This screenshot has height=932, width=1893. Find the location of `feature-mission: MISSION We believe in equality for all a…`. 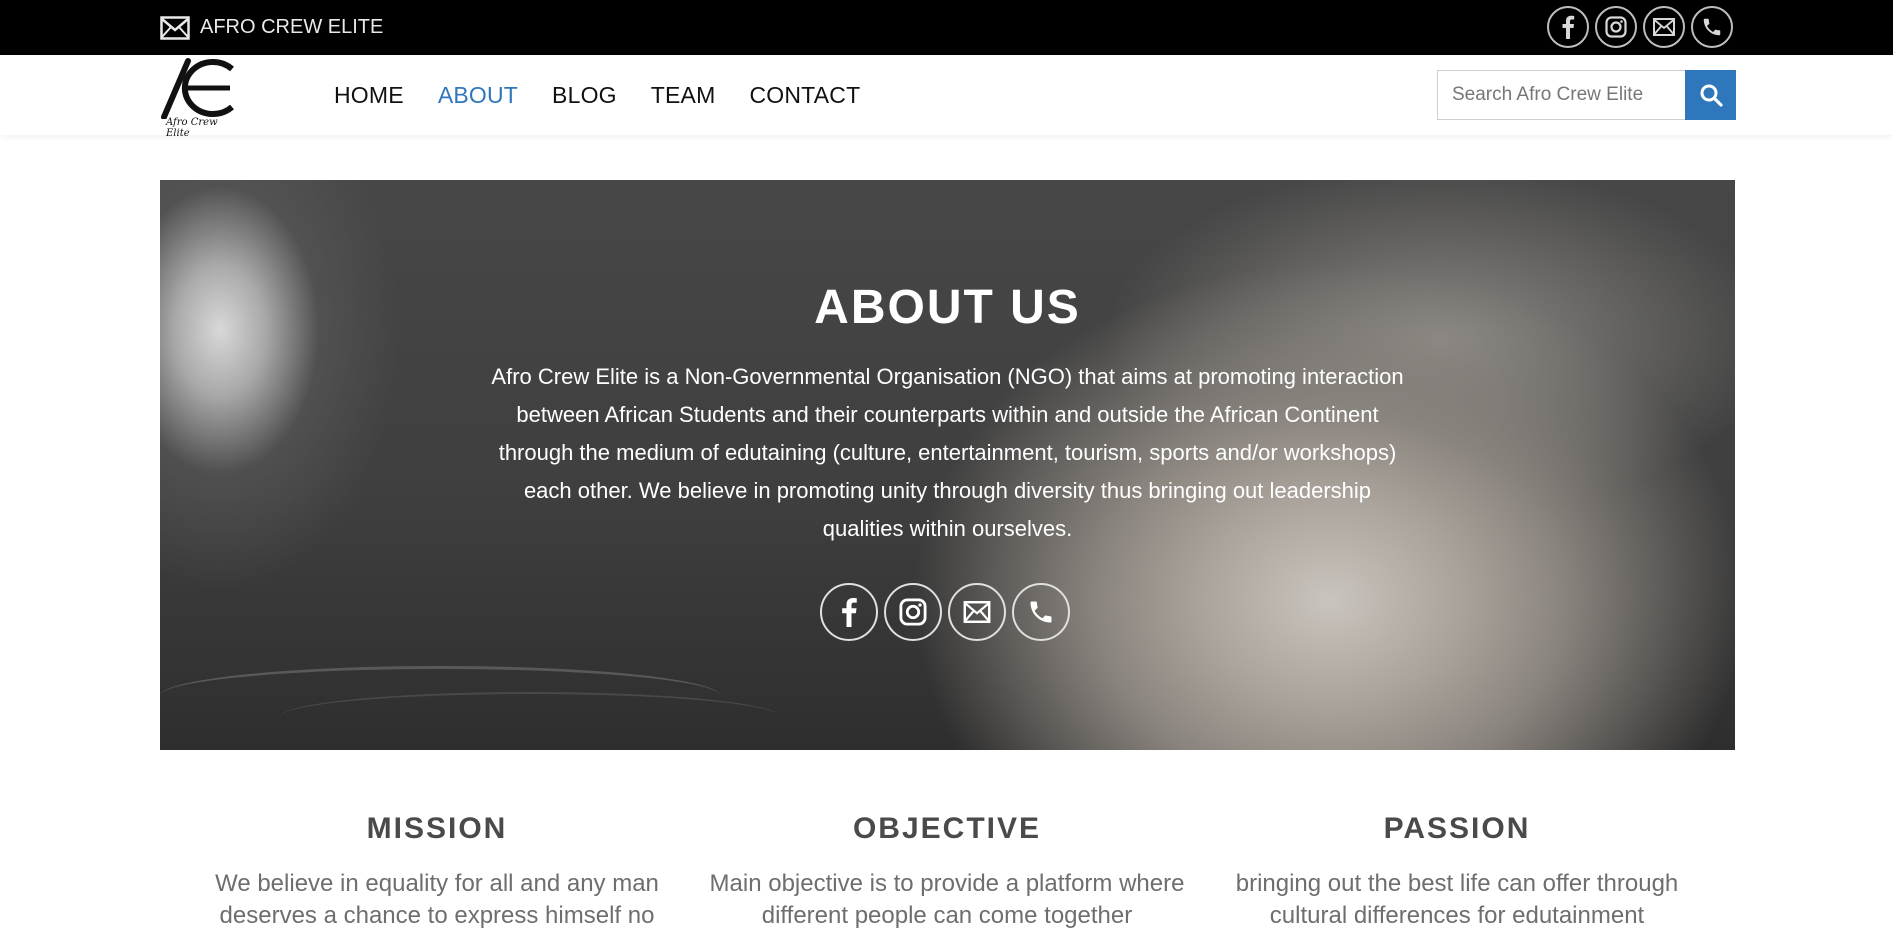

feature-mission: MISSION We believe in equality for all a… is located at coordinates (437, 872).